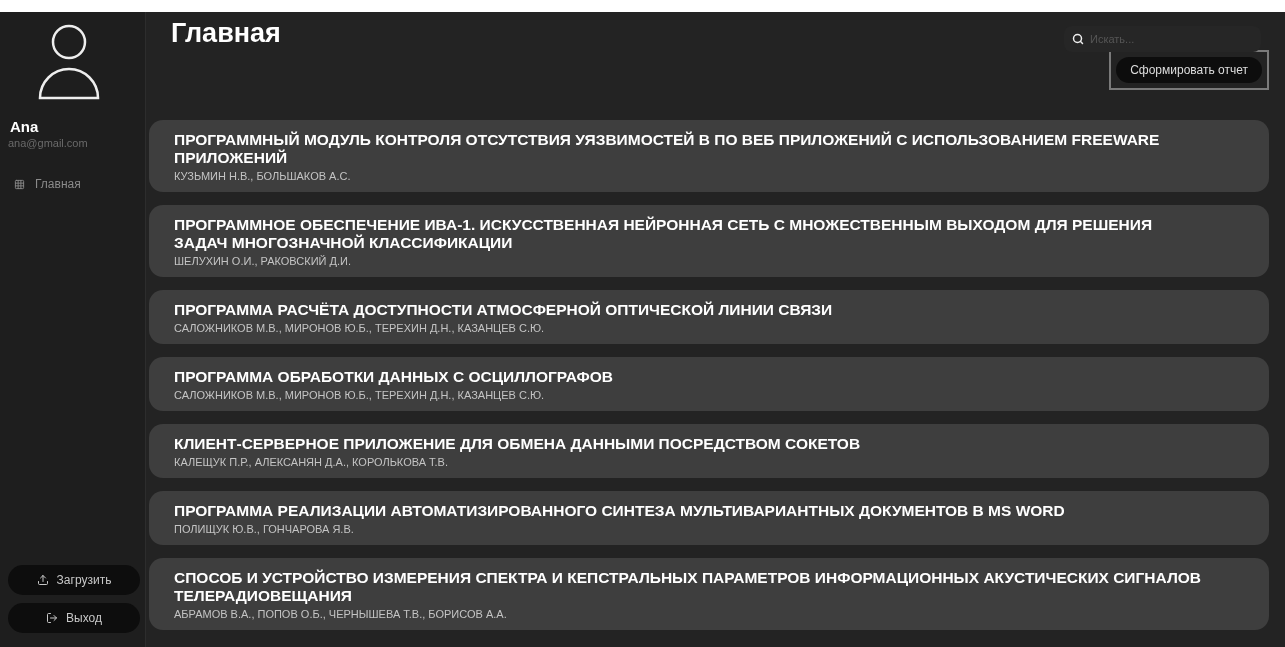  Describe the element at coordinates (52, 618) in the screenshot. I see `logout-icon` at that location.